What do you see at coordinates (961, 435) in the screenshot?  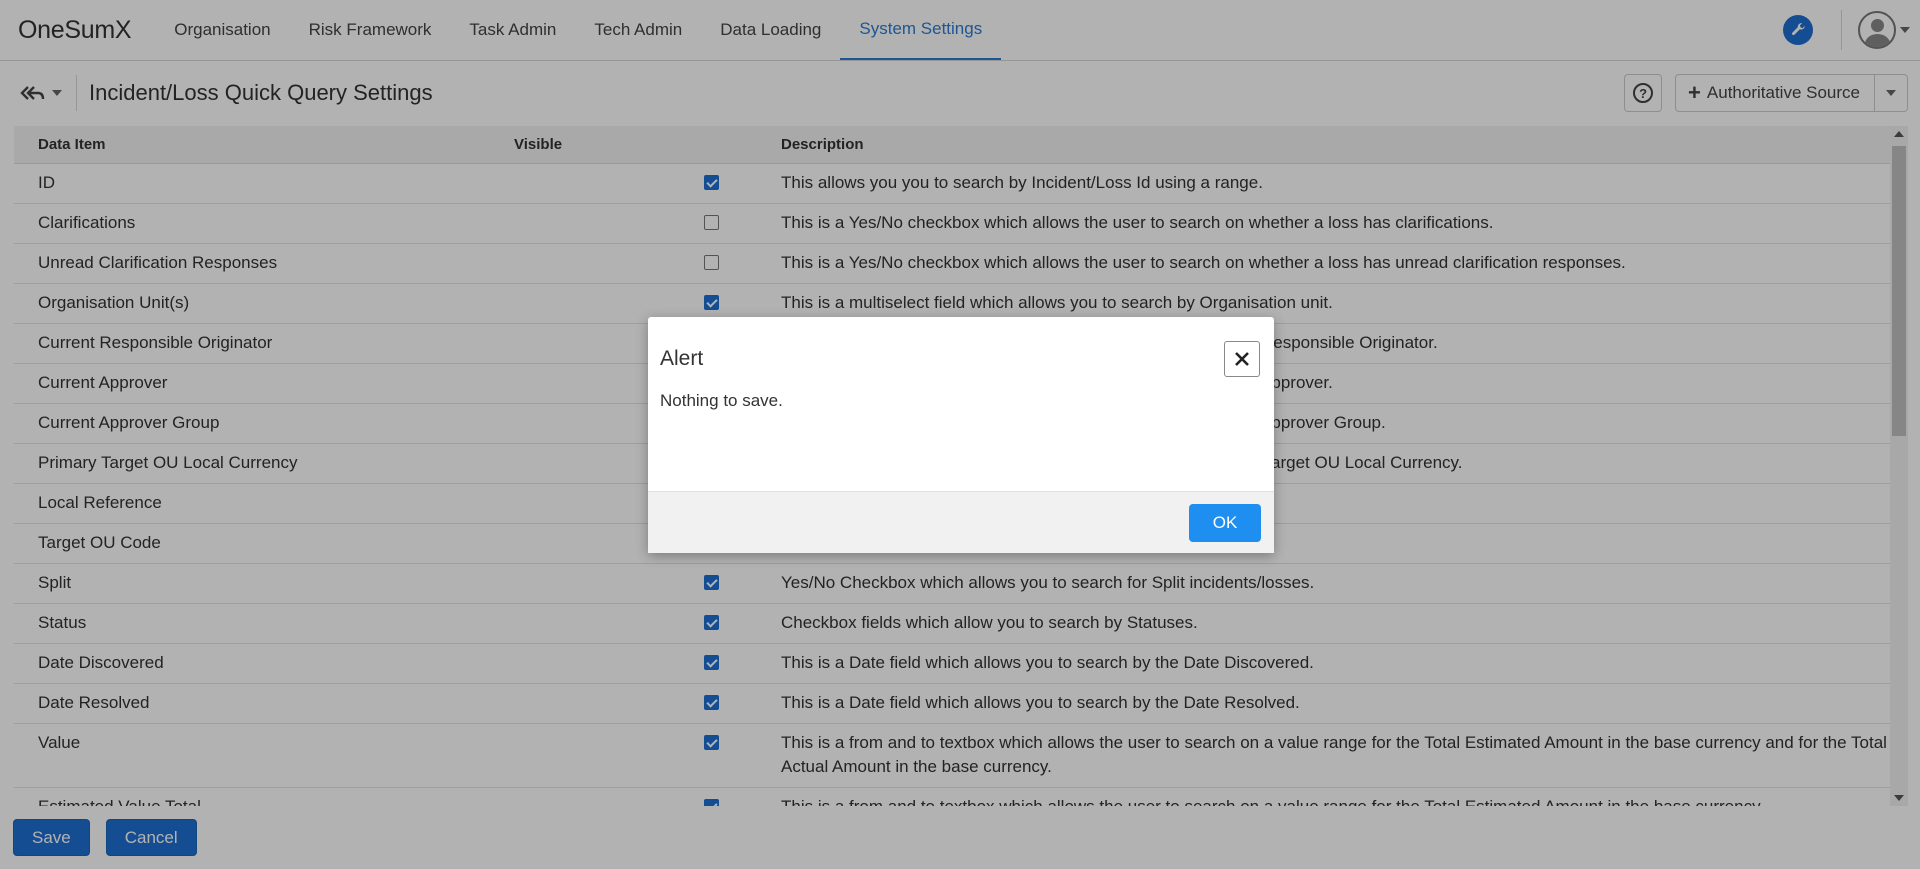 I see `alert-dialog: Alert Nothing to save. OK` at bounding box center [961, 435].